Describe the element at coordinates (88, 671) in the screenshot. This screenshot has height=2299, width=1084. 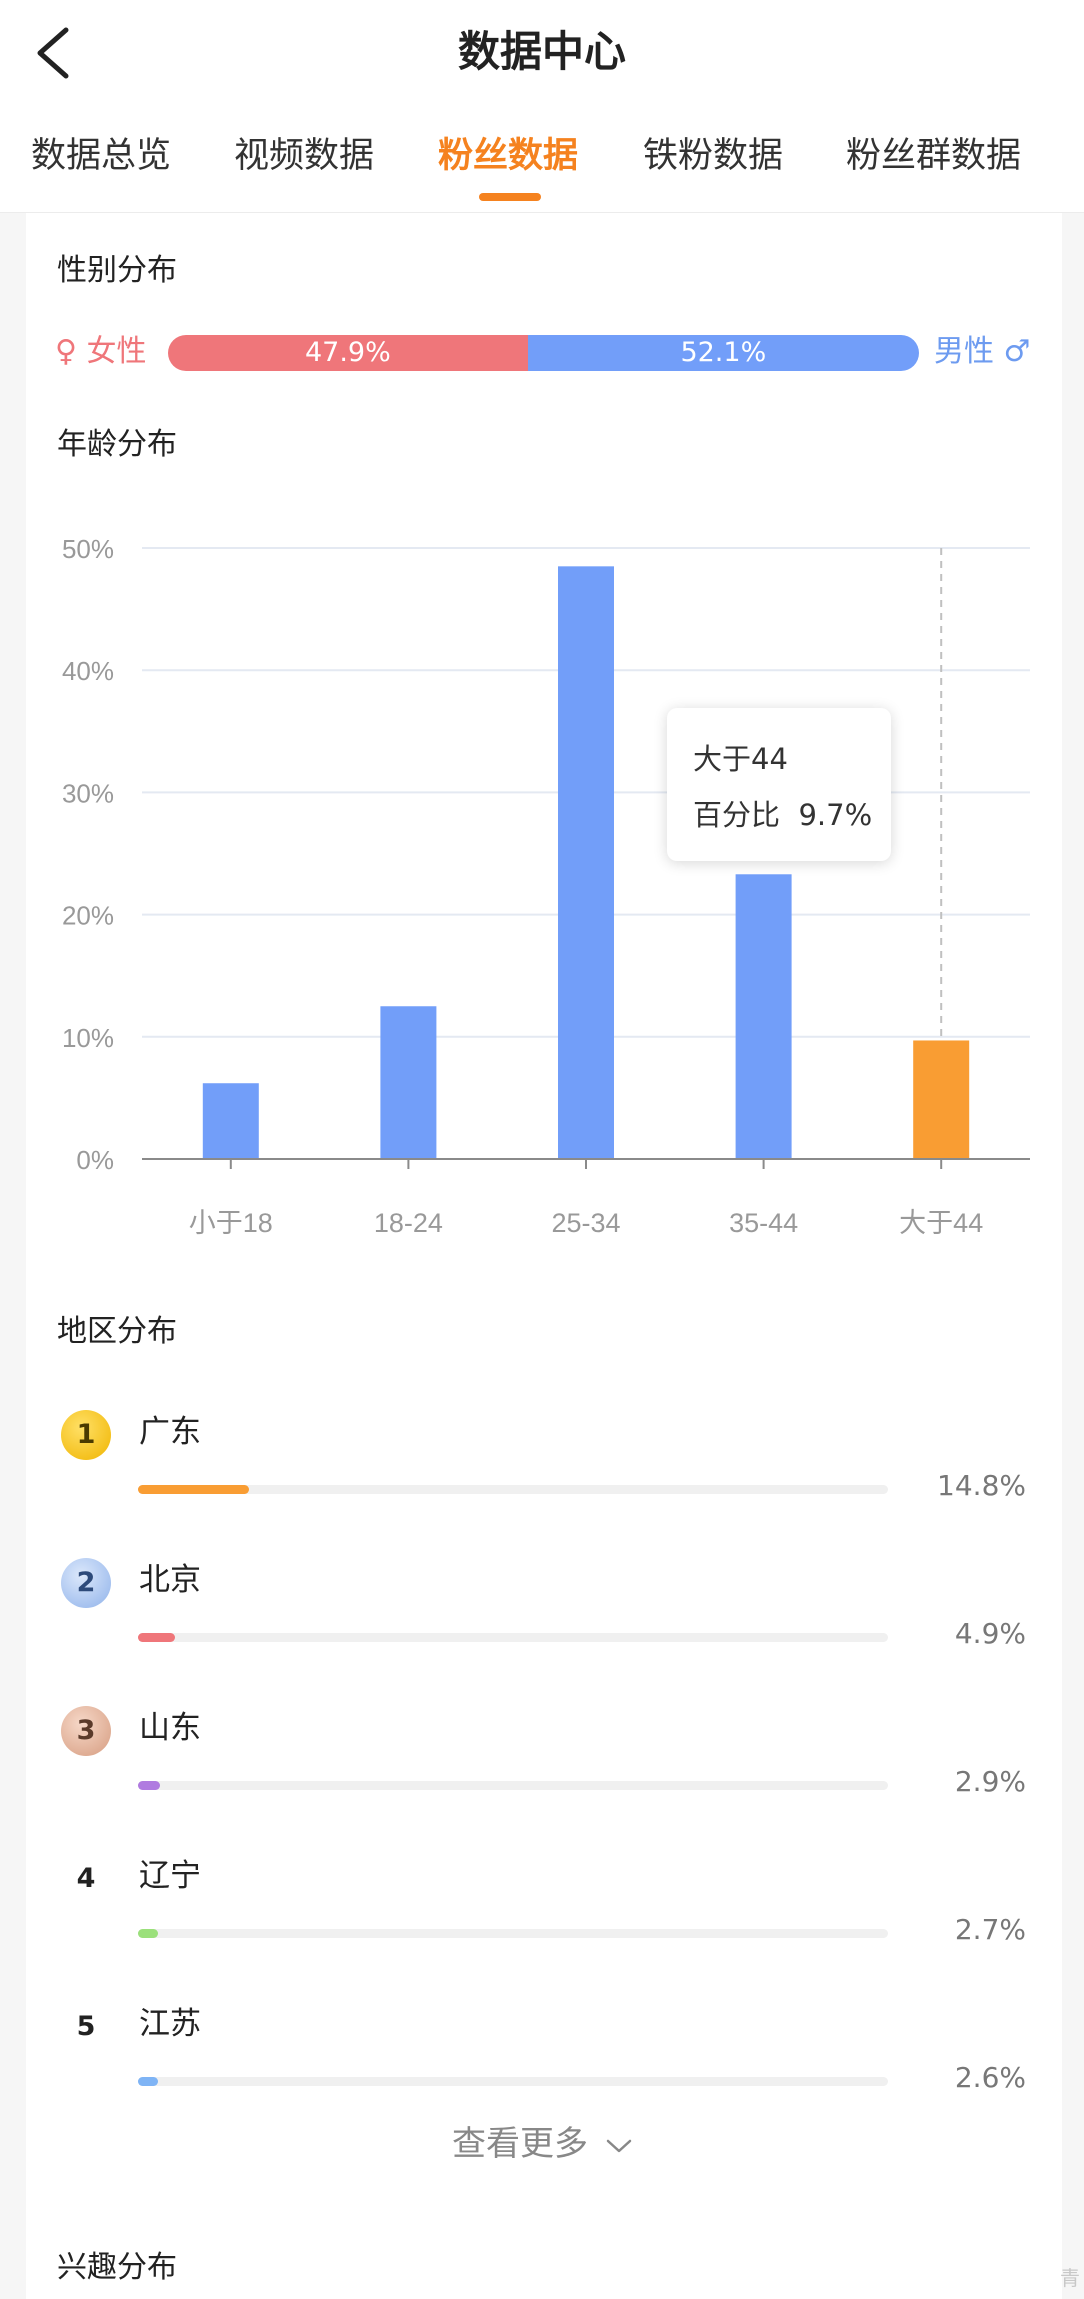
I see `y-tick-label: 40%` at that location.